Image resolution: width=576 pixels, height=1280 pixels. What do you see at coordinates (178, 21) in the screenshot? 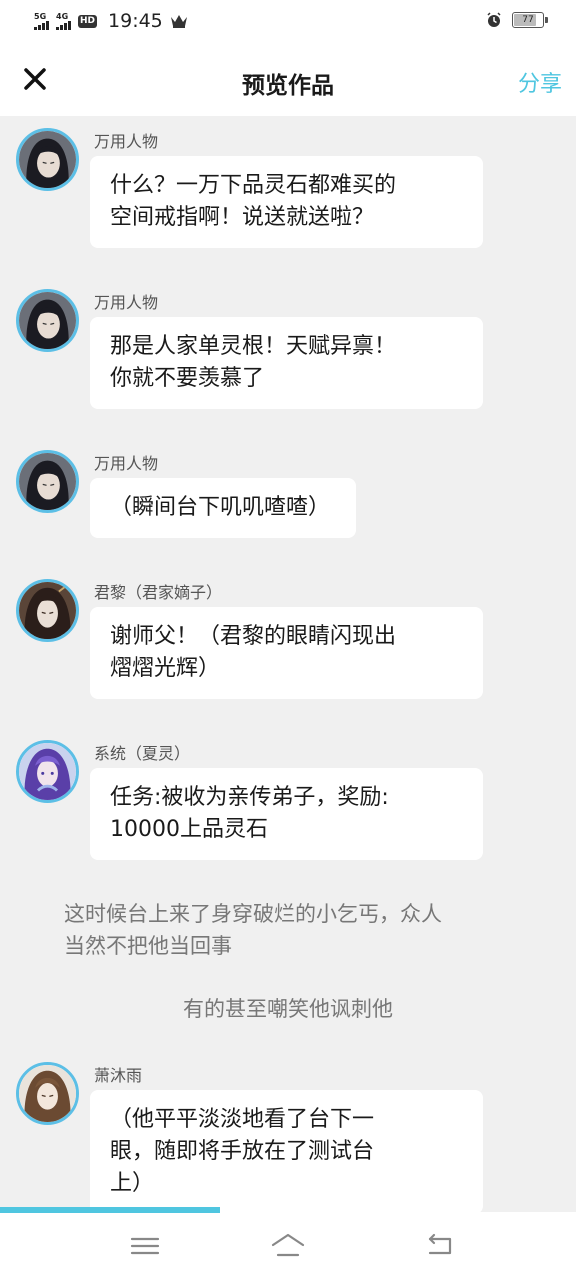
I see `crown-icon` at bounding box center [178, 21].